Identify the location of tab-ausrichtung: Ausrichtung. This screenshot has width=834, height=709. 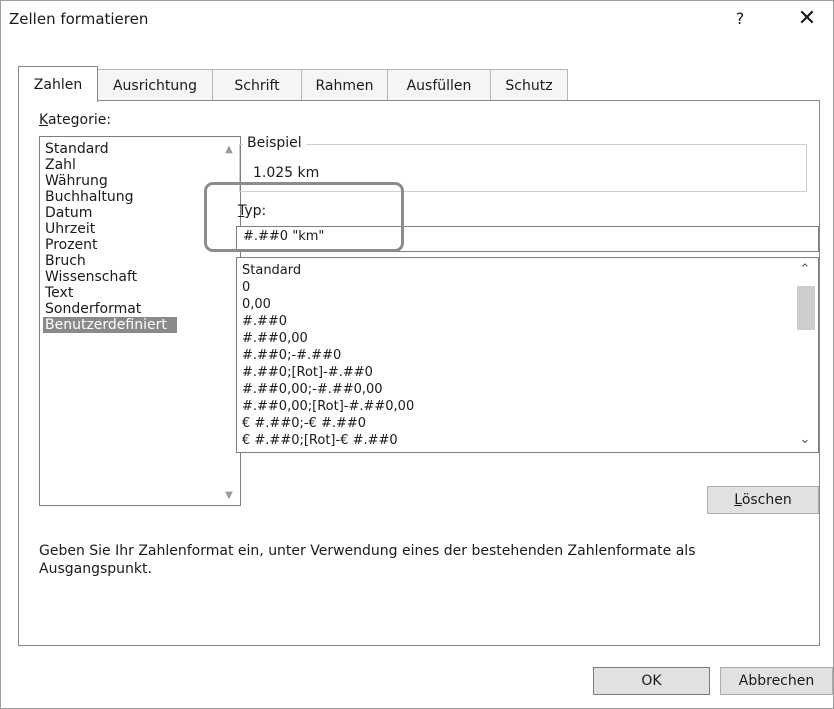
(155, 85).